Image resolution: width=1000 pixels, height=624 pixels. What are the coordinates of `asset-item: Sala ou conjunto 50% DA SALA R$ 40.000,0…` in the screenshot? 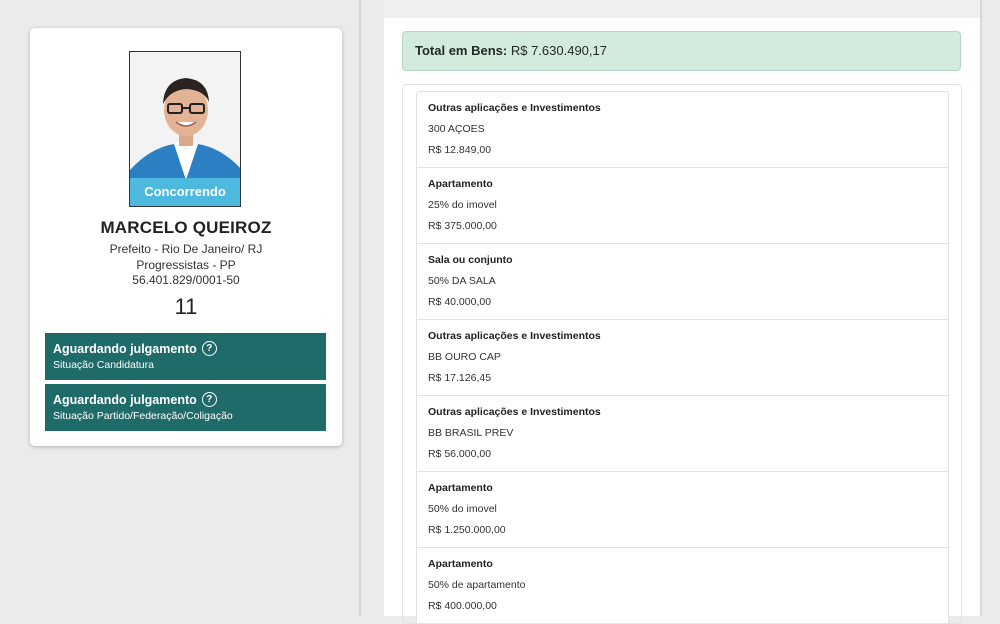 It's located at (682, 281).